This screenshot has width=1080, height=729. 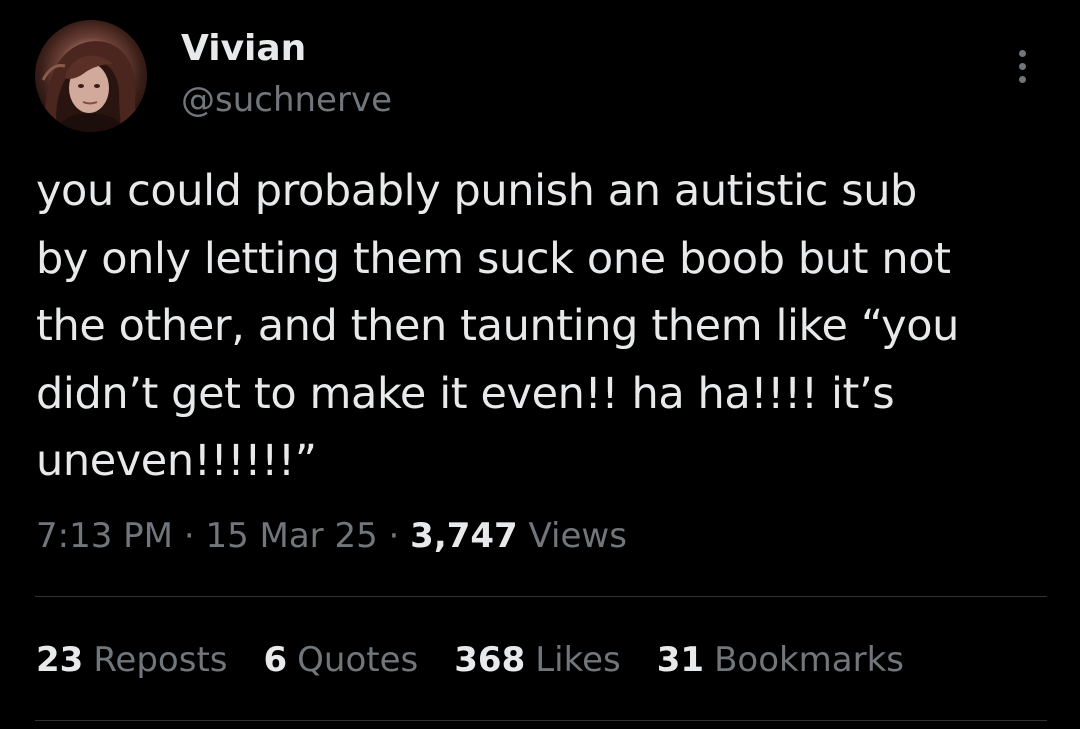 What do you see at coordinates (358, 660) in the screenshot?
I see `quotes-label: Quotes` at bounding box center [358, 660].